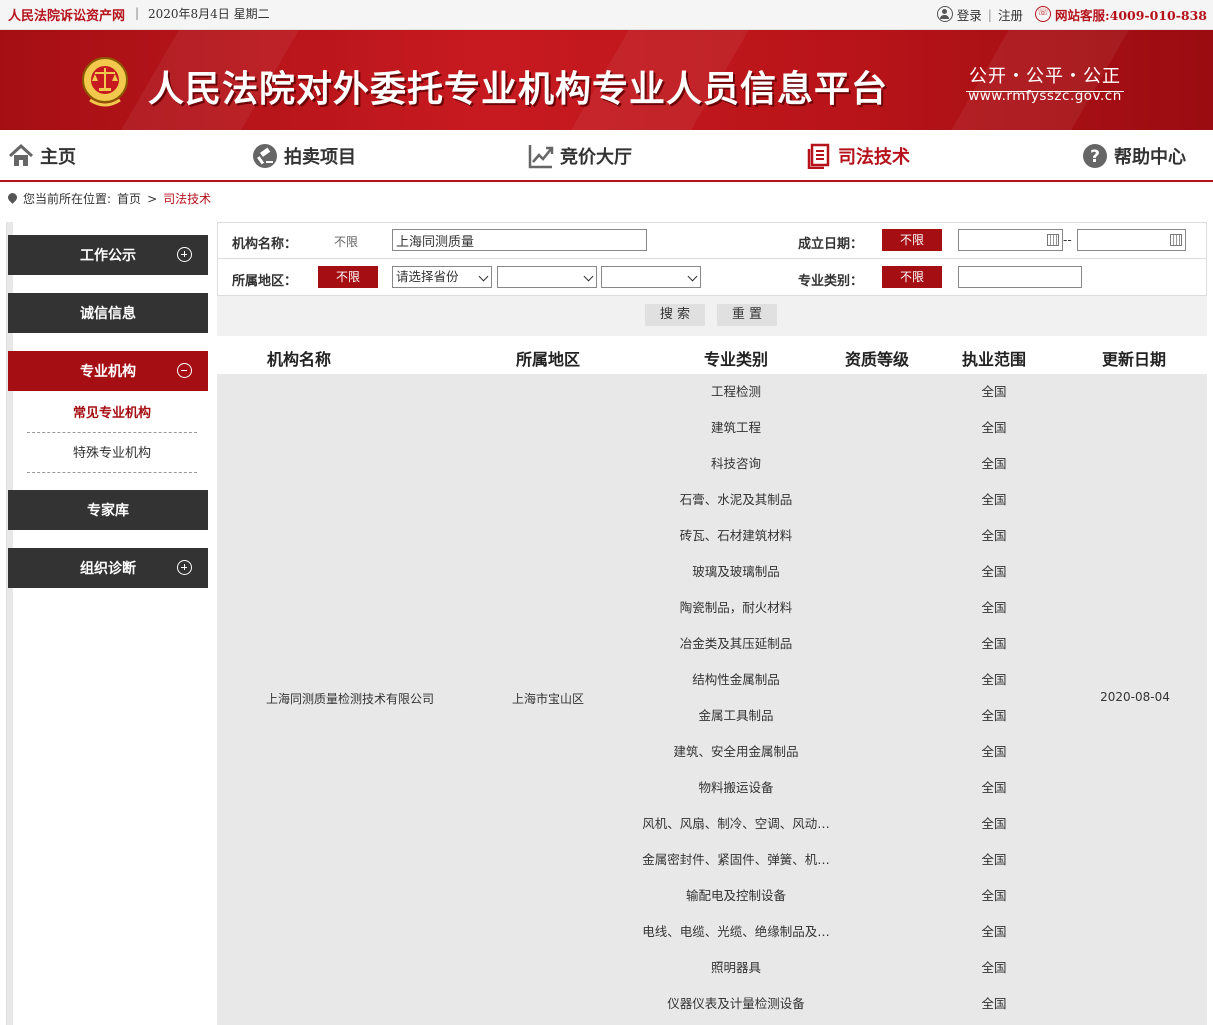 Image resolution: width=1213 pixels, height=1025 pixels. Describe the element at coordinates (736, 715) in the screenshot. I see `category-cell: 金属工具制品` at that location.